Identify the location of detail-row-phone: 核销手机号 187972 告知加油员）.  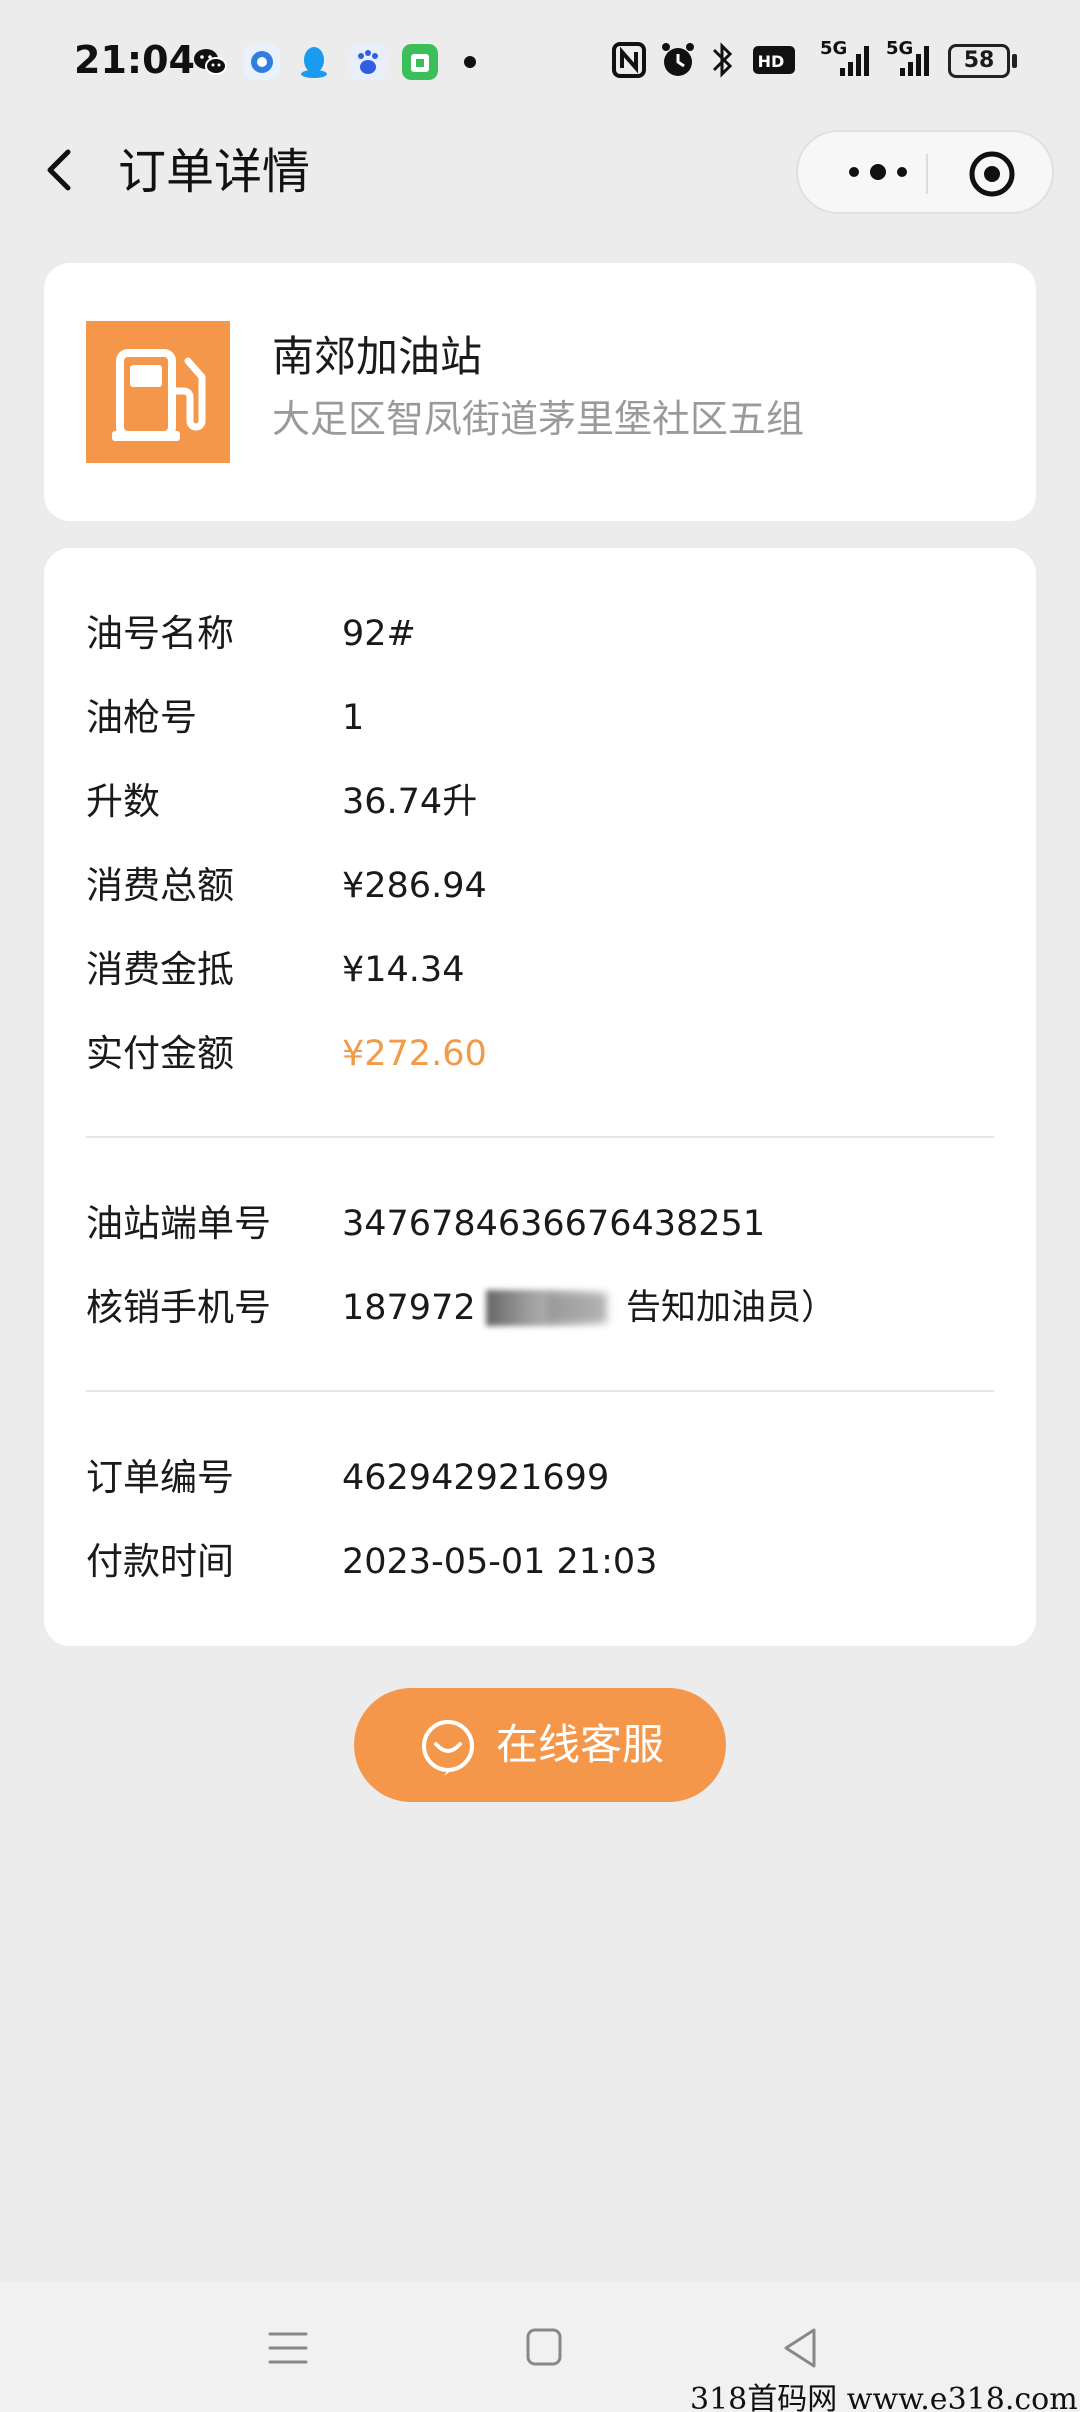
(546, 1308).